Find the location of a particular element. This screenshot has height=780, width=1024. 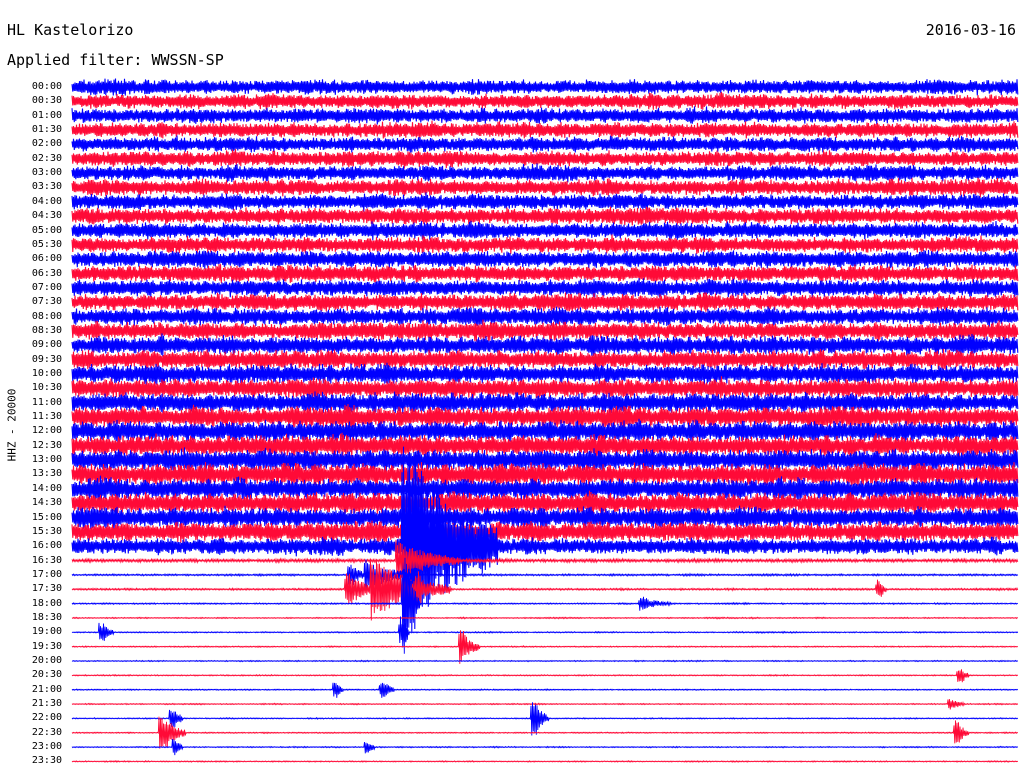

trace-row-2030 is located at coordinates (545, 676).